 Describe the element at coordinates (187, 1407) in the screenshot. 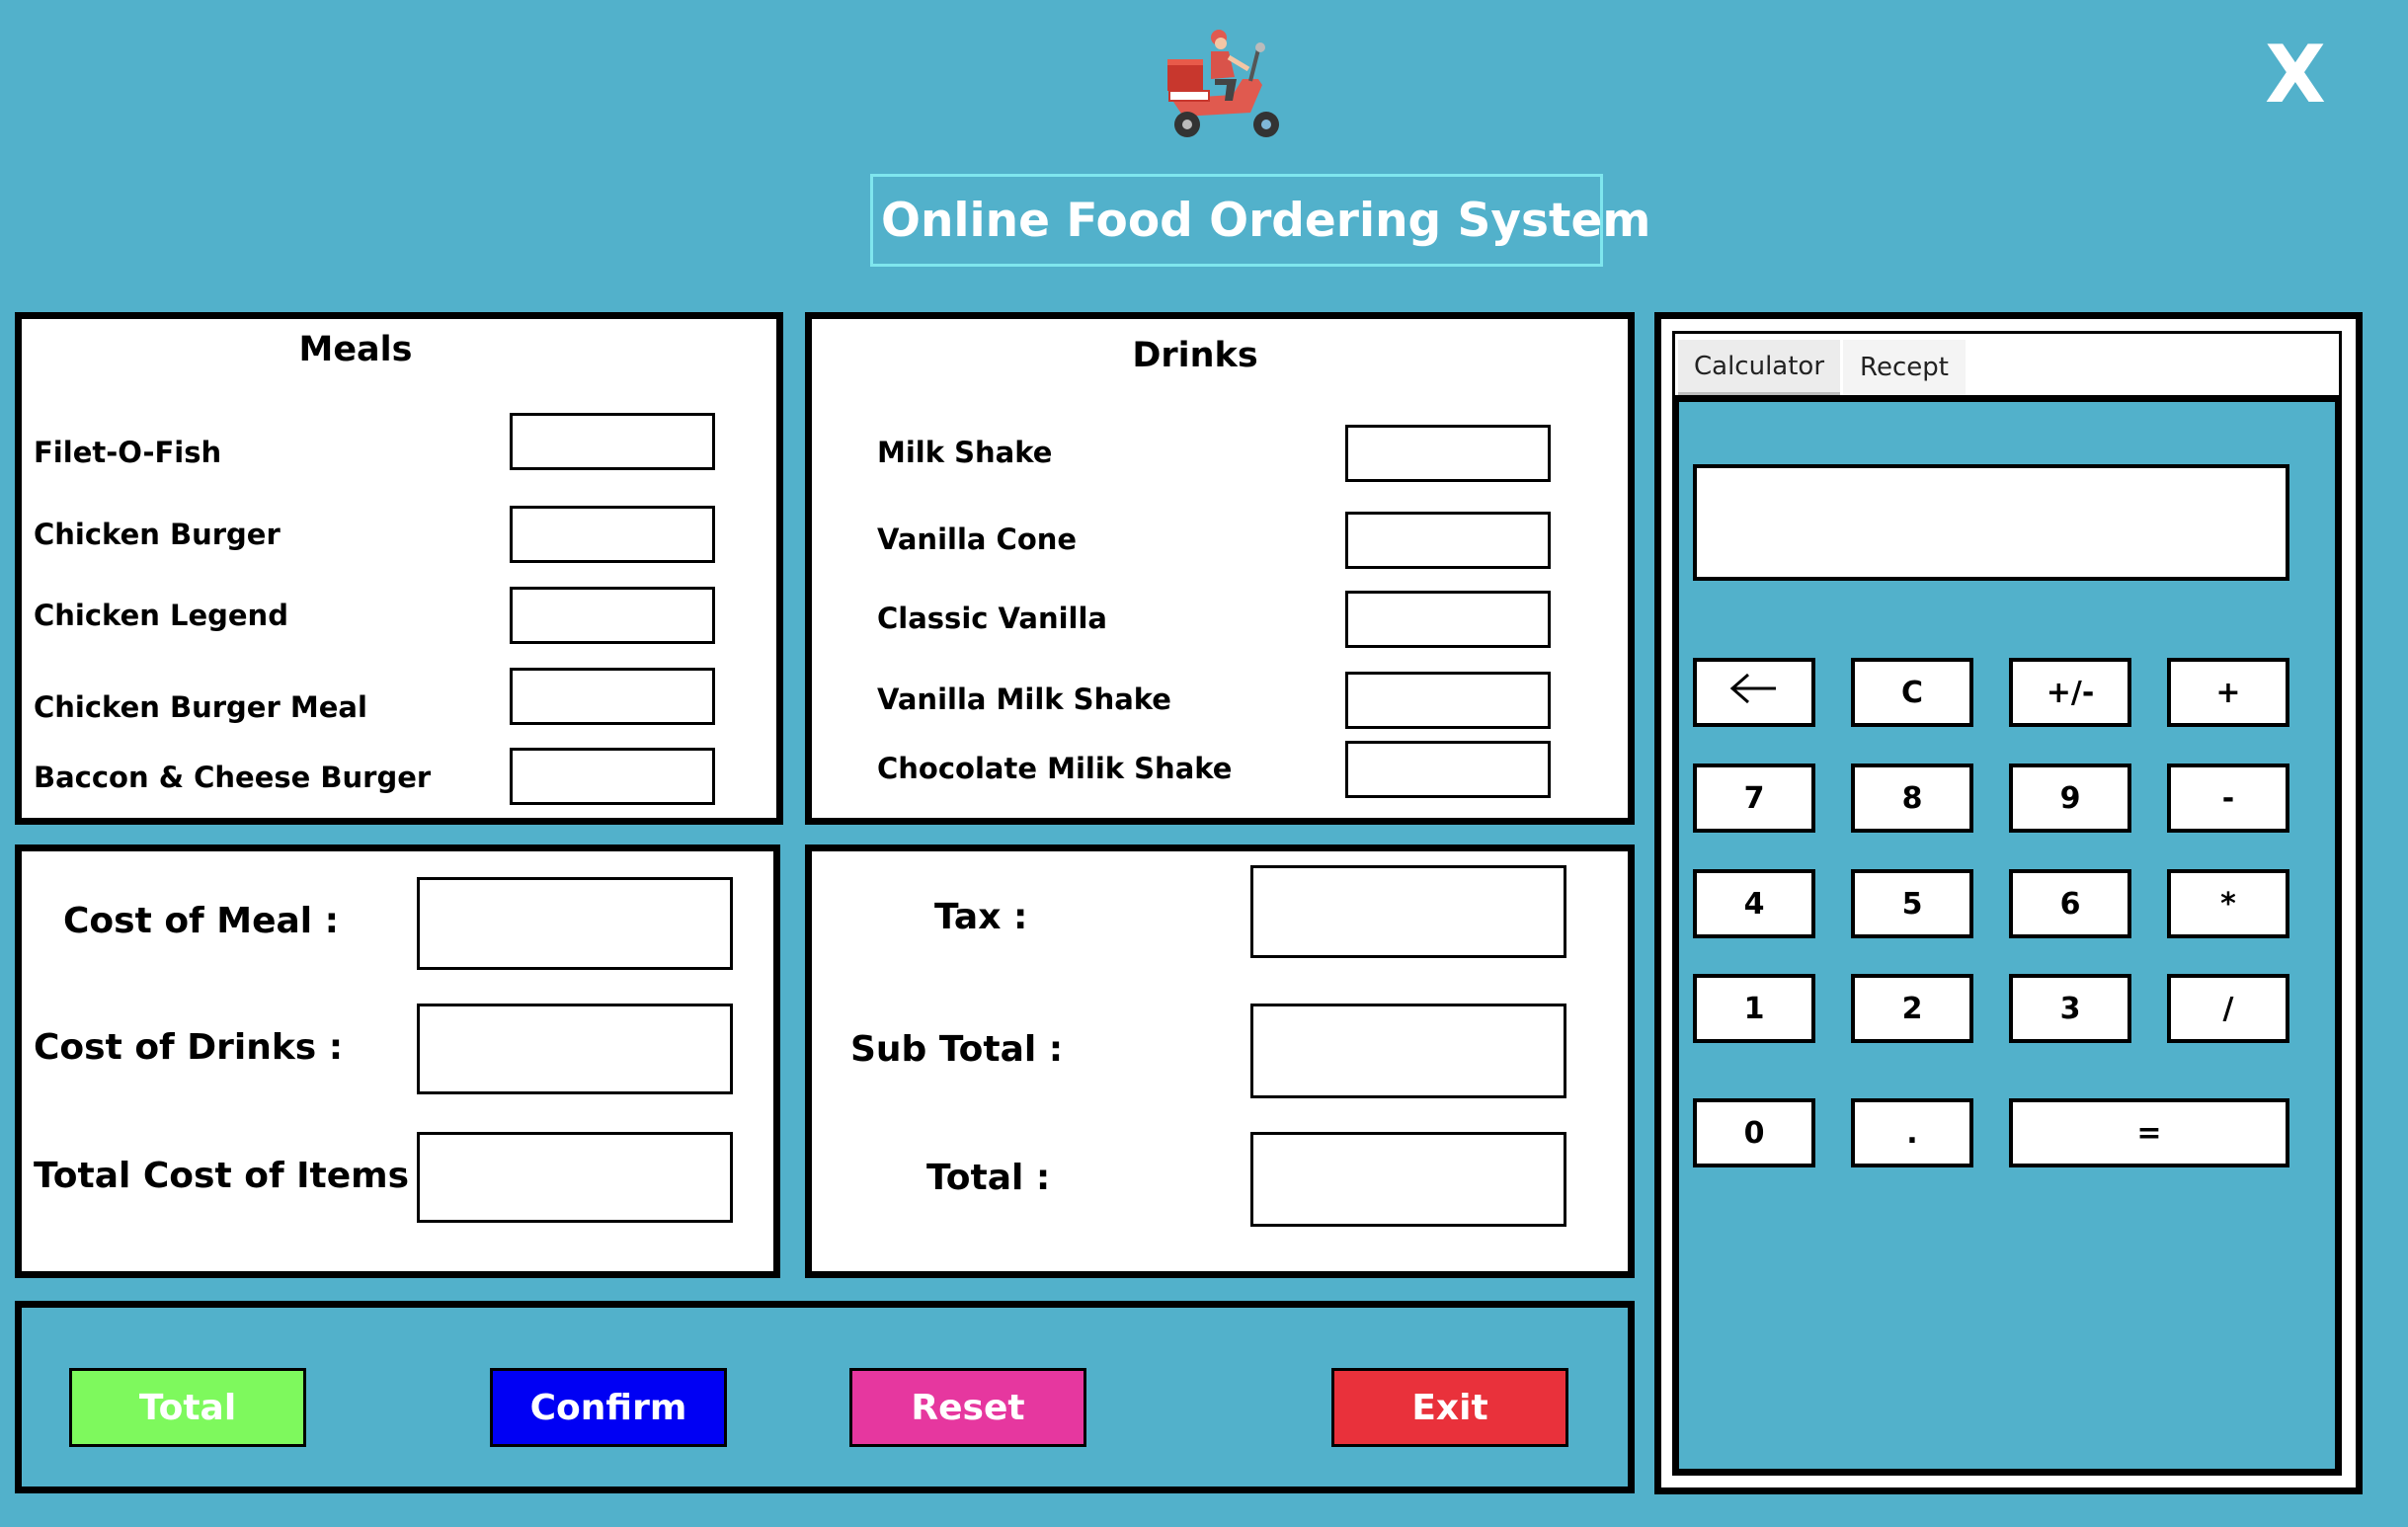

I see `total-button: Total` at that location.